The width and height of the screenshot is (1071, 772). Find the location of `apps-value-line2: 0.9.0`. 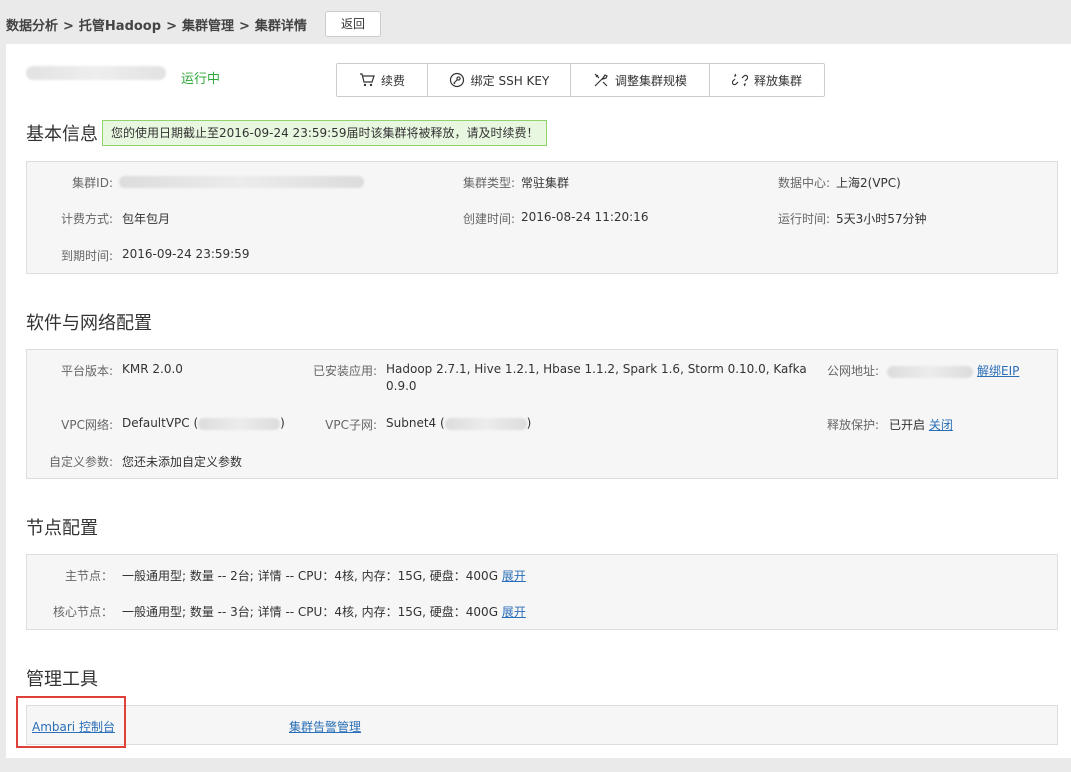

apps-value-line2: 0.9.0 is located at coordinates (401, 386).